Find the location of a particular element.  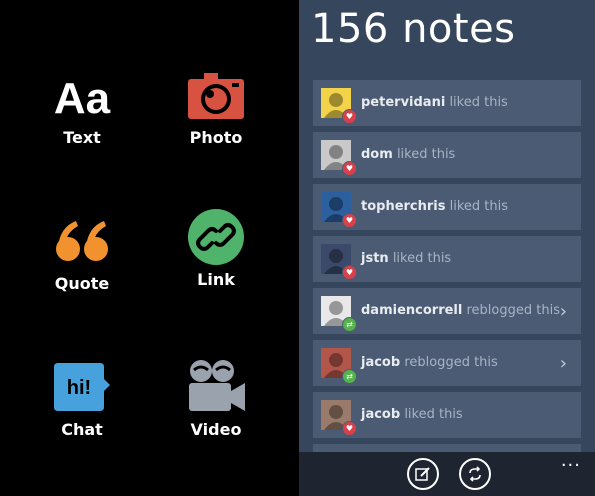

note-row: ♥ topherchris liked this is located at coordinates (447, 207).